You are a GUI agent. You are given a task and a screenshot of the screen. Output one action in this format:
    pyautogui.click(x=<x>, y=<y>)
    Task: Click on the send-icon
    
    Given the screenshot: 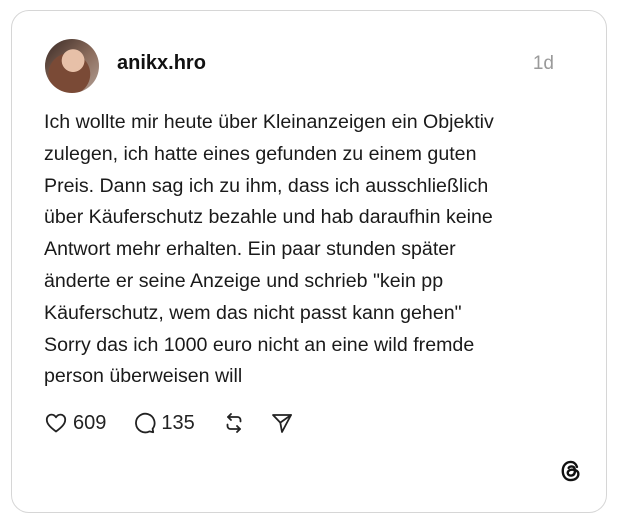 What is the action you would take?
    pyautogui.click(x=281, y=423)
    